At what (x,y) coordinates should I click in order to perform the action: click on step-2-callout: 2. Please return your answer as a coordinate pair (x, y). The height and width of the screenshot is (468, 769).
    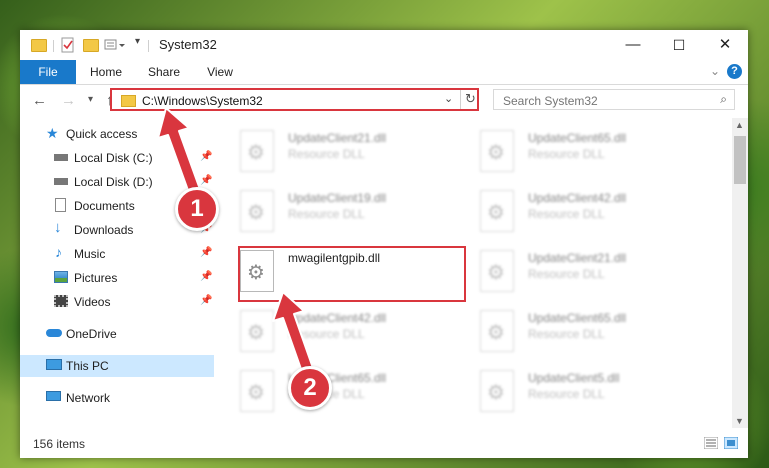
    Looking at the image, I should click on (310, 388).